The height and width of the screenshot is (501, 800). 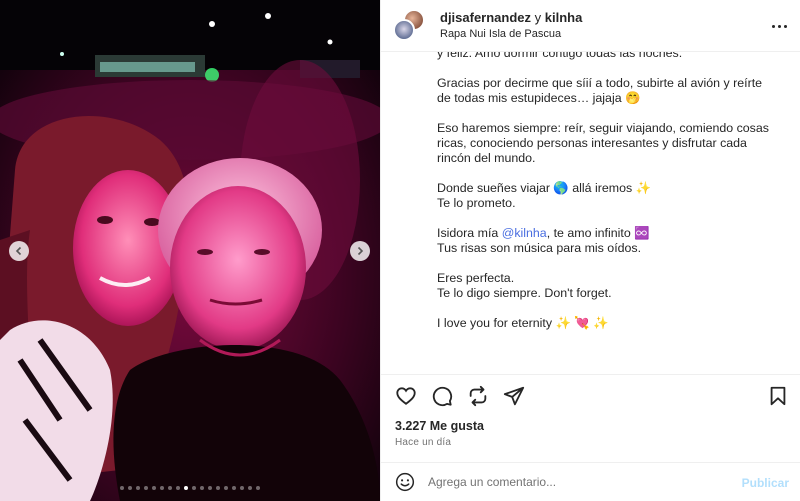 What do you see at coordinates (476, 203) in the screenshot?
I see `caption-text: Te lo prometo.` at bounding box center [476, 203].